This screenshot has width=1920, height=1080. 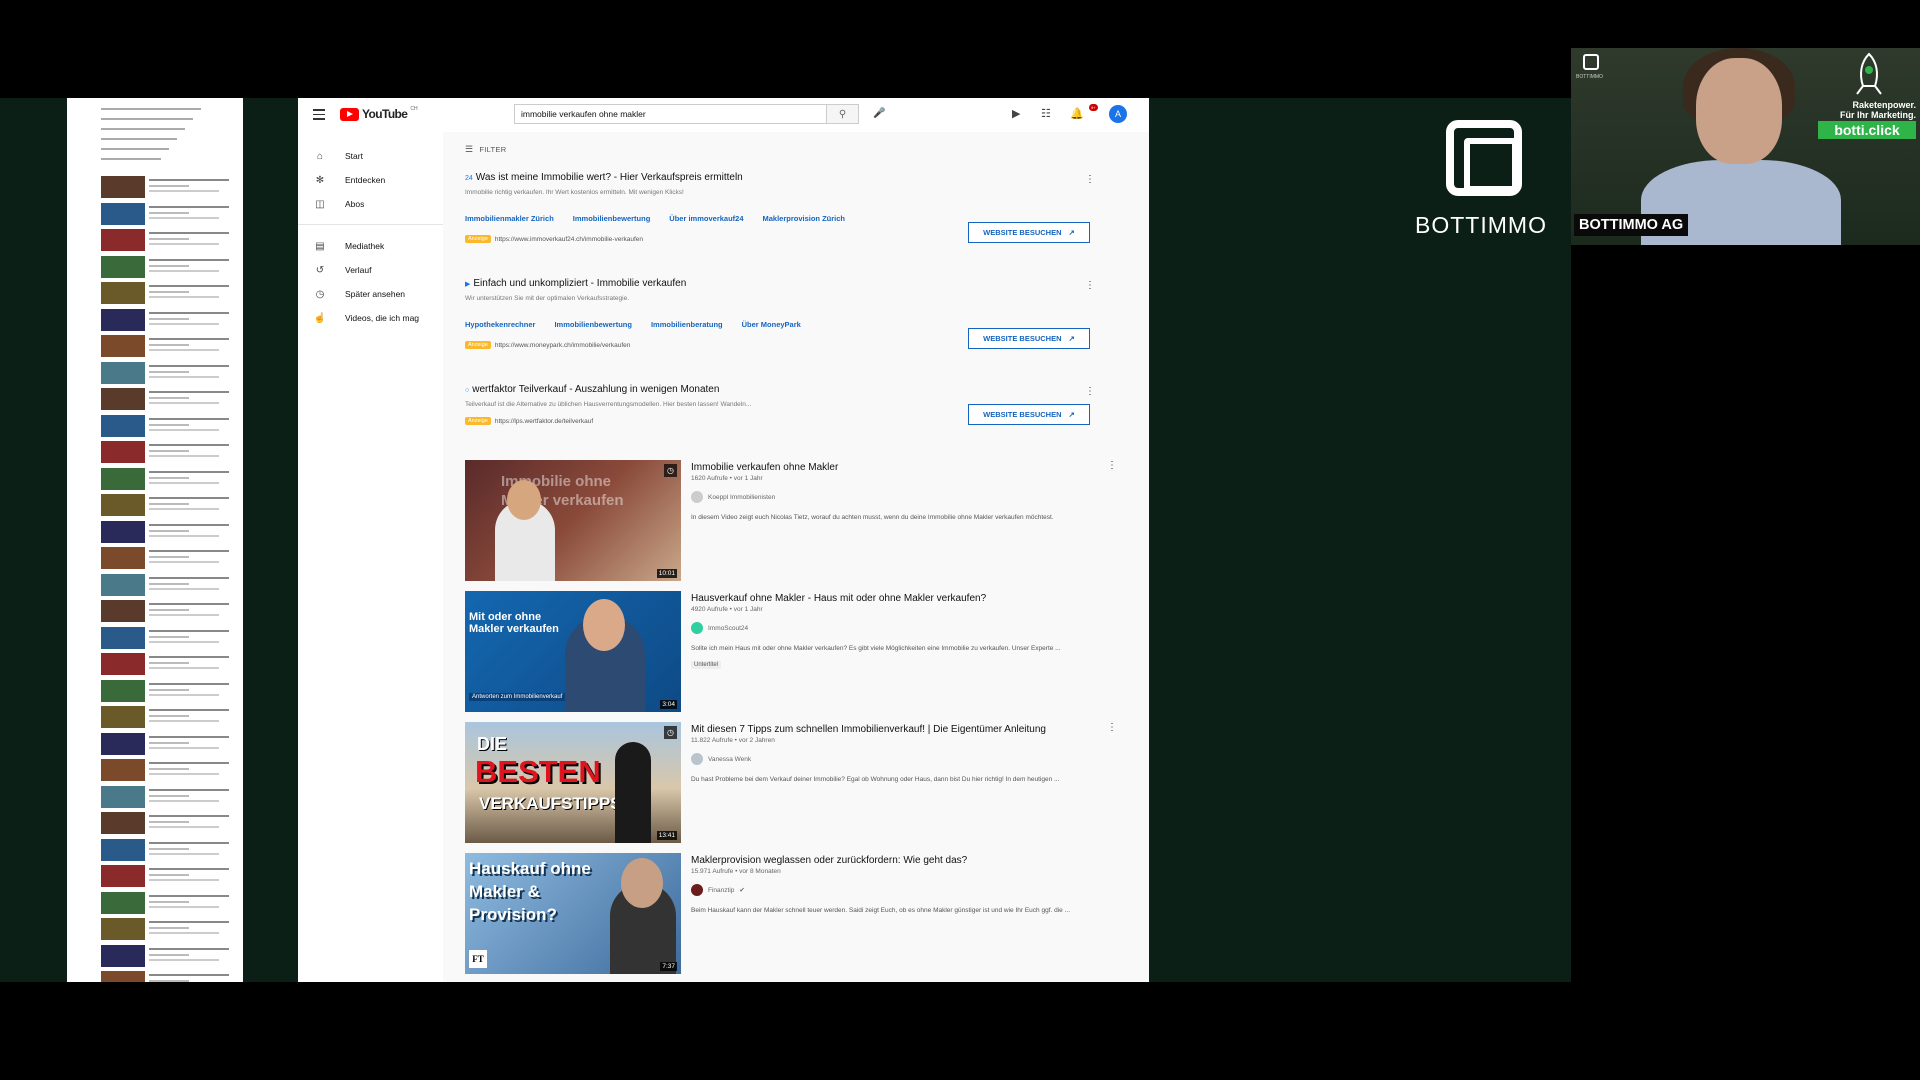 I want to click on ad-sitelink: Hypothekenrechner, so click(x=500, y=324).